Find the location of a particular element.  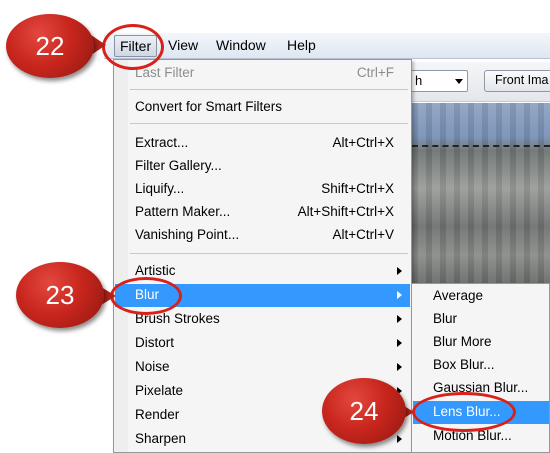

menu-item-label: Artistic is located at coordinates (155, 270).